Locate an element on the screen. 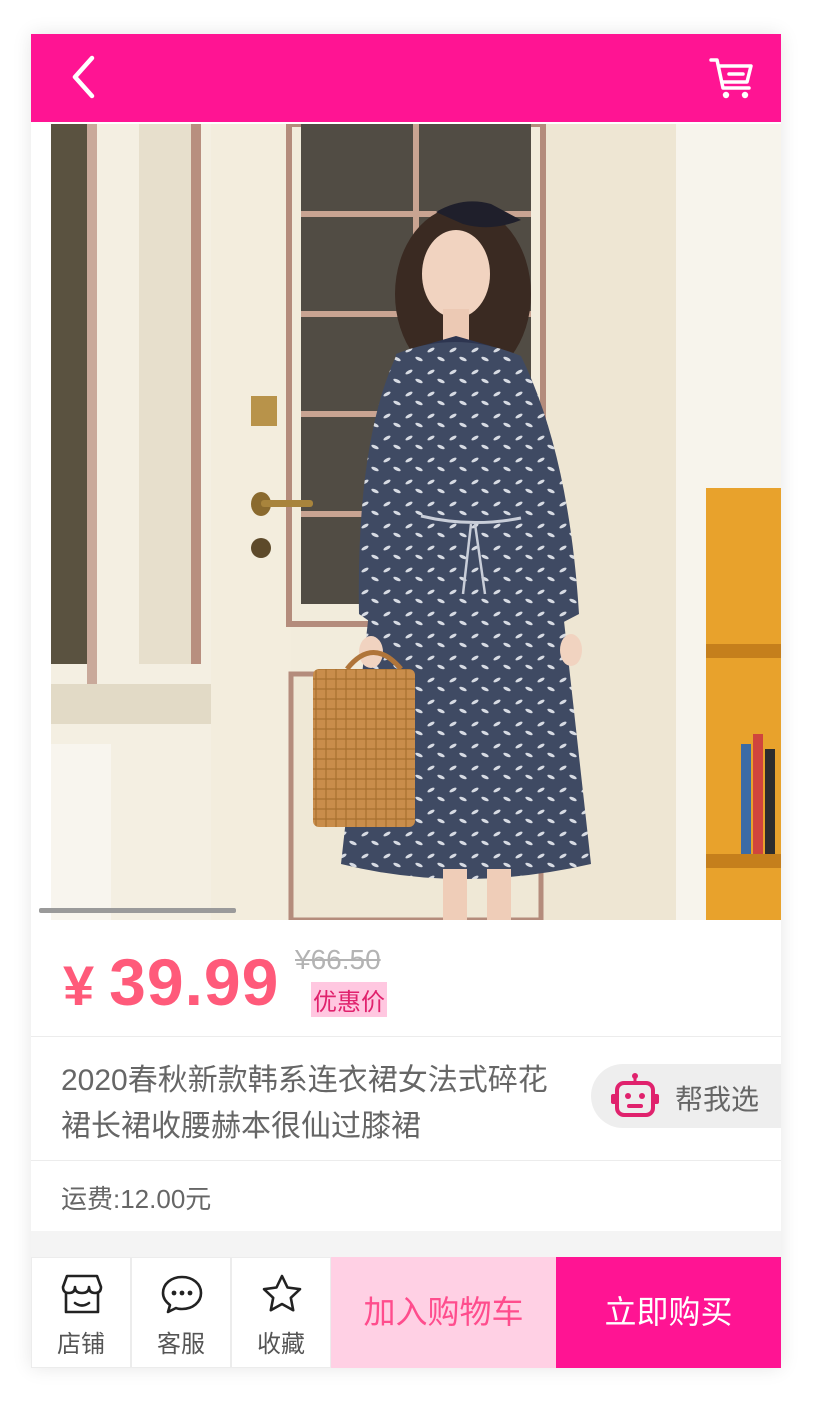 The image size is (830, 1409). title-section: 2020春秋新款韩系连衣裙女法式碎花裙长裙收腰赫本很仙过膝裙 帮我选 is located at coordinates (406, 1098).